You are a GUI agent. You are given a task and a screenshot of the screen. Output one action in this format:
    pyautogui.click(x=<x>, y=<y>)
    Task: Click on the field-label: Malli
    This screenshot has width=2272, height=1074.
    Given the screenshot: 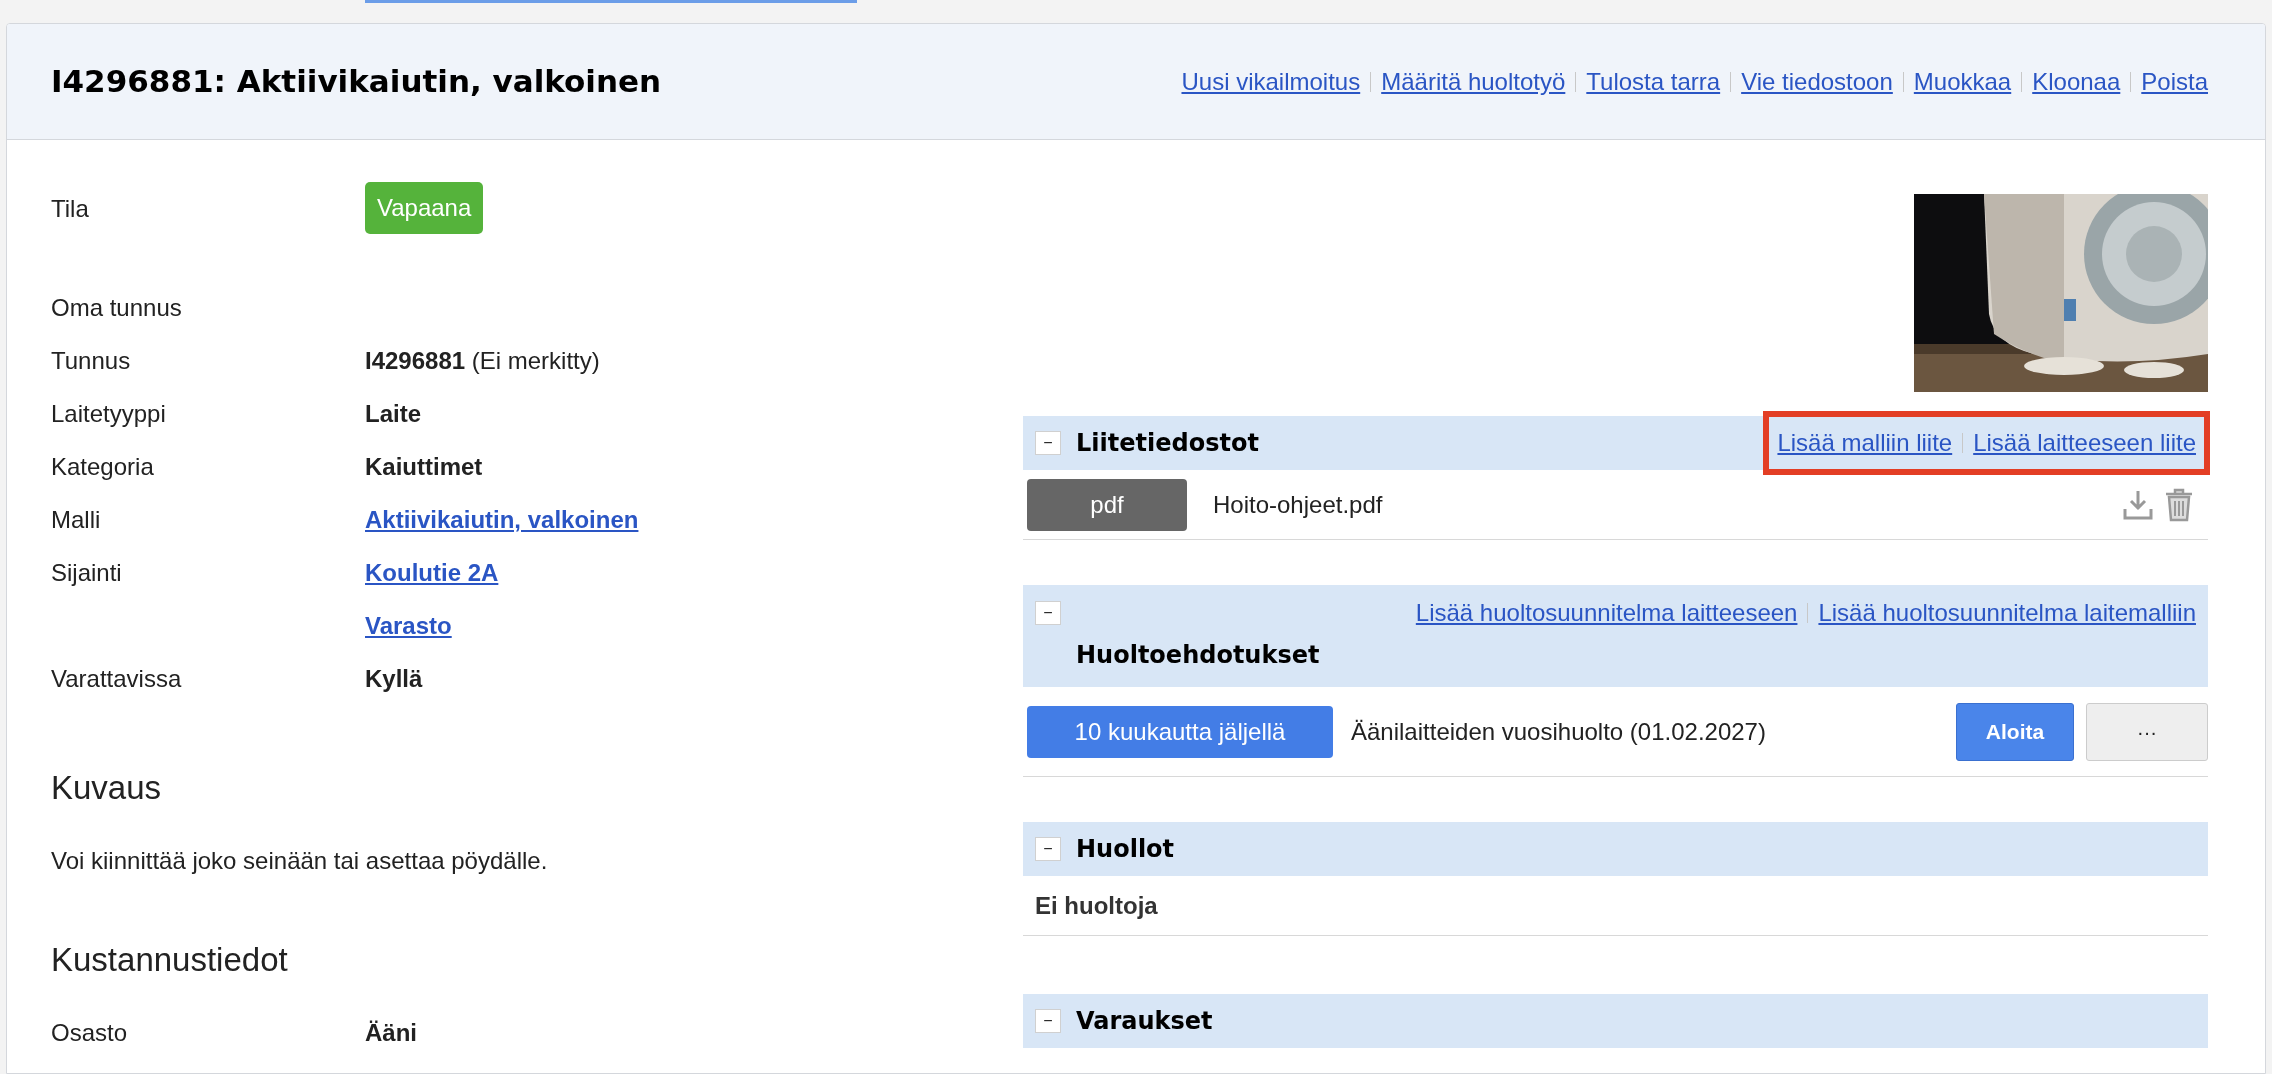 What is the action you would take?
    pyautogui.click(x=76, y=520)
    